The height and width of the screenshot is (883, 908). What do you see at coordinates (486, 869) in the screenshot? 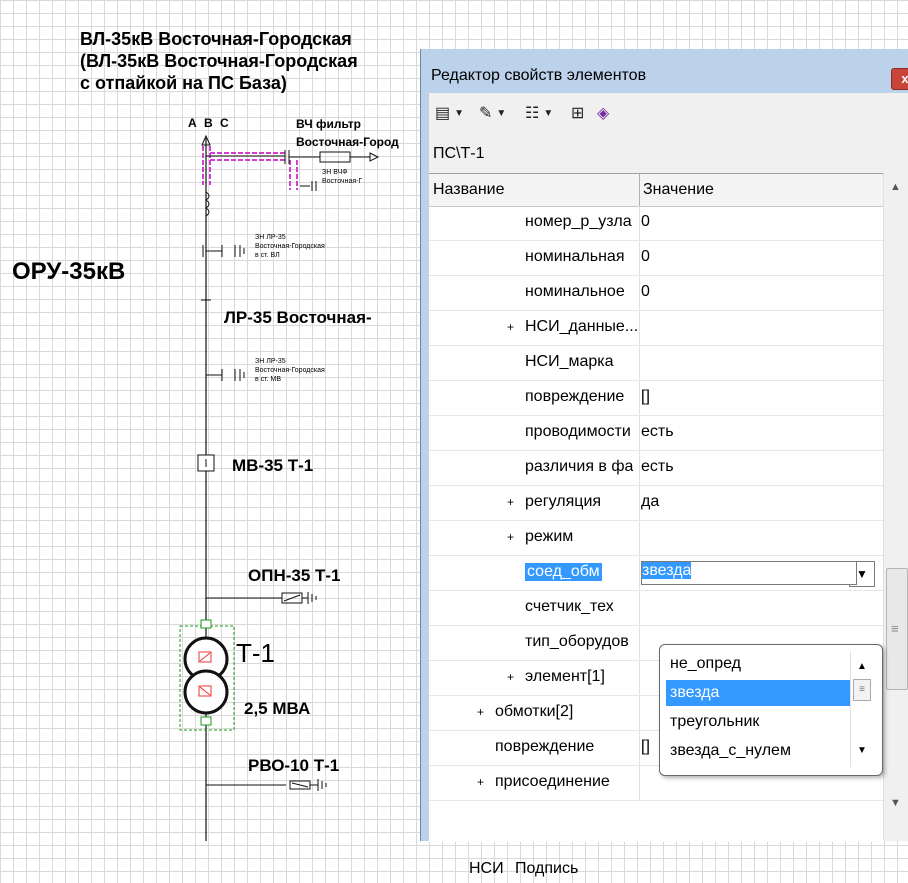
I see `nsi-tab: НСИ` at bounding box center [486, 869].